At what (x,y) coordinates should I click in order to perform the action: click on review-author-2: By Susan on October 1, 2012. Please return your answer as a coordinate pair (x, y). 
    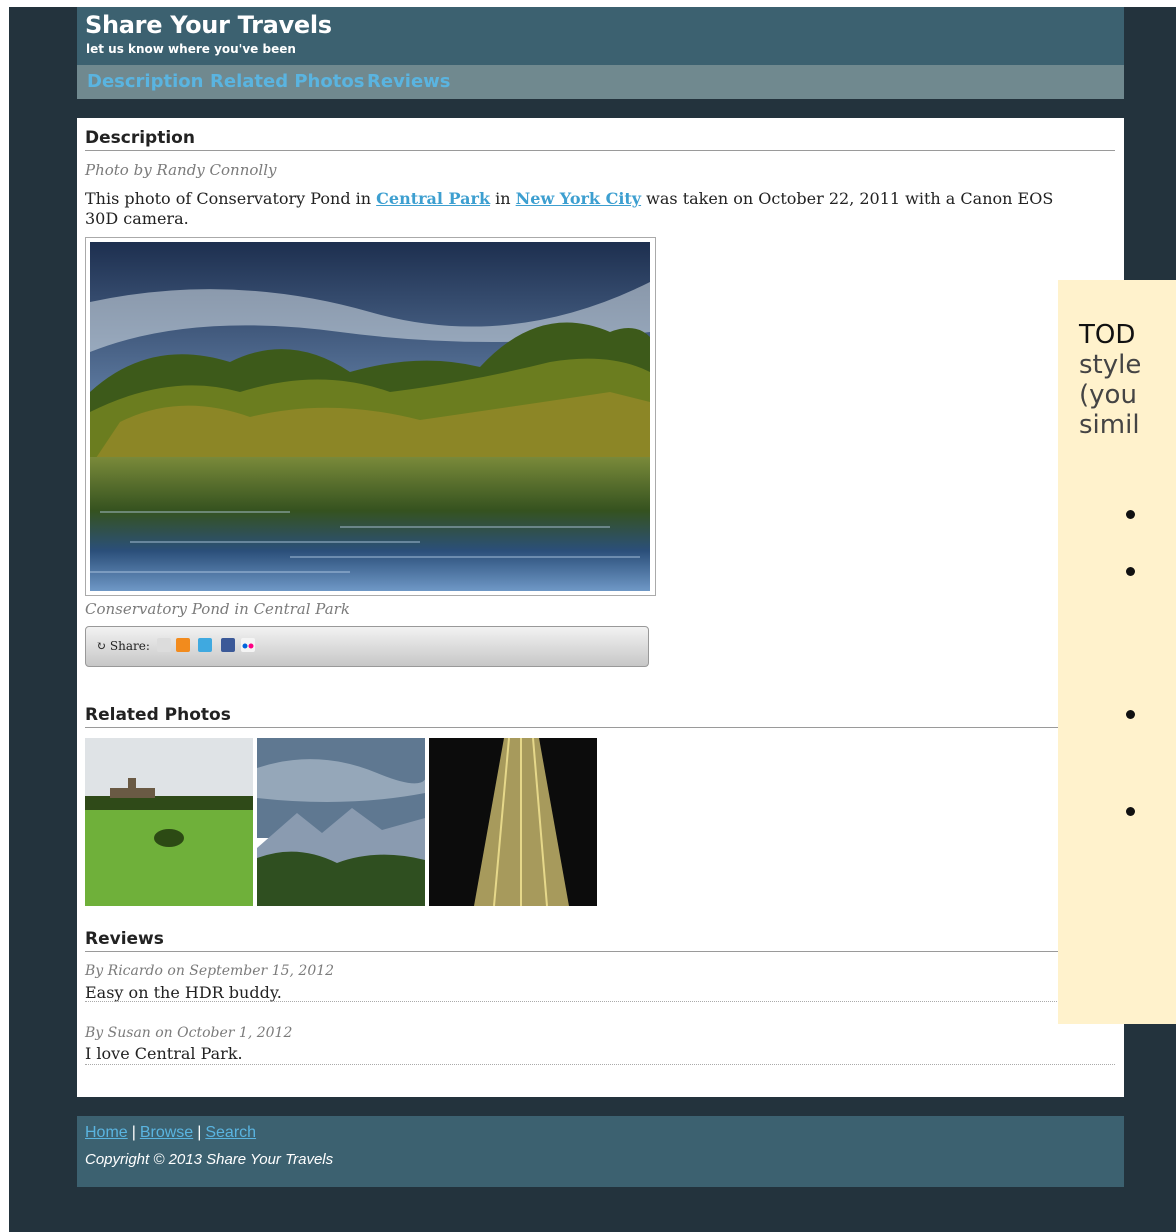
    Looking at the image, I should click on (189, 1033).